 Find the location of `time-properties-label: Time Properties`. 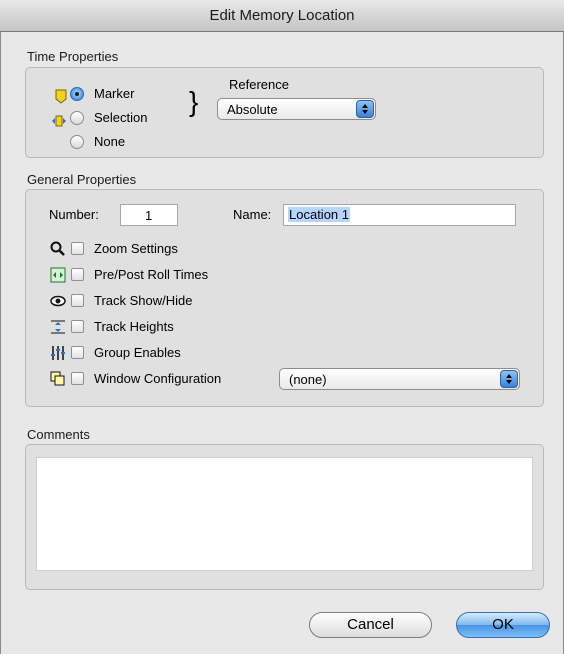

time-properties-label: Time Properties is located at coordinates (73, 56).